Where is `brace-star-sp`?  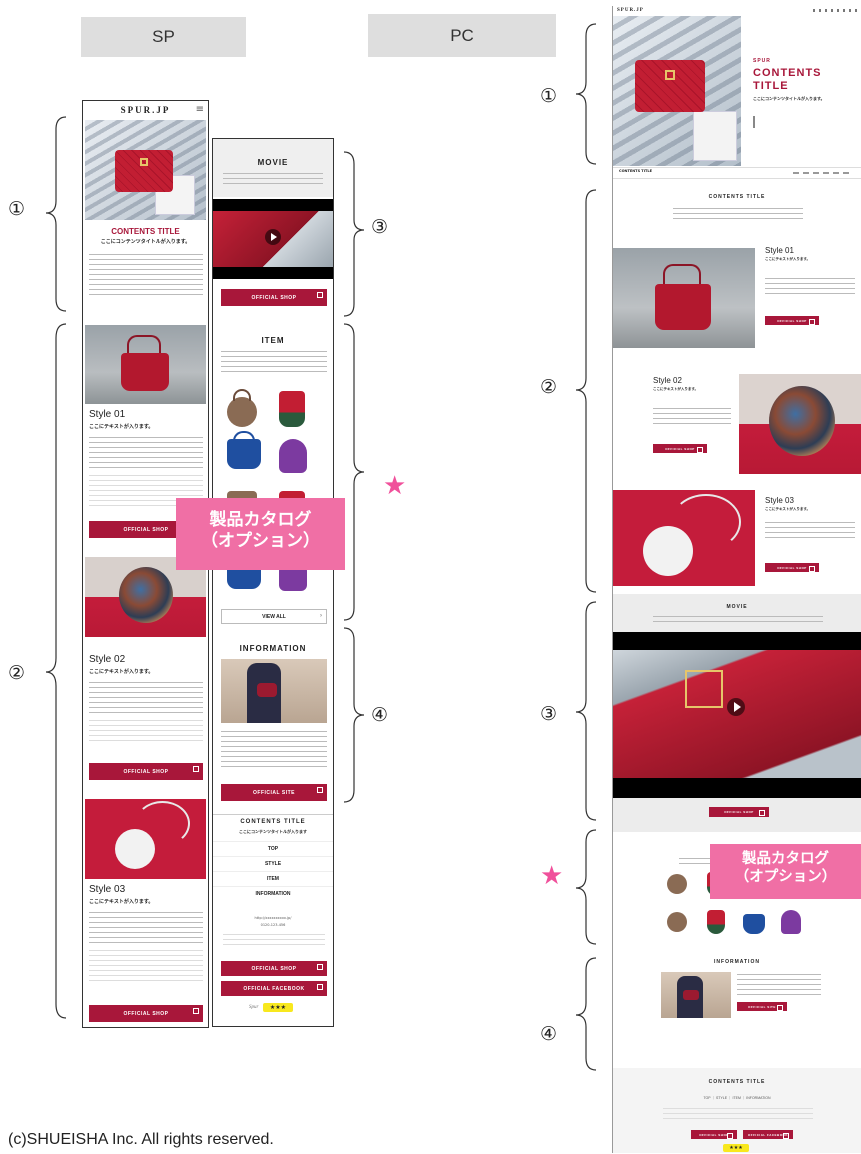
brace-star-sp is located at coordinates (354, 472).